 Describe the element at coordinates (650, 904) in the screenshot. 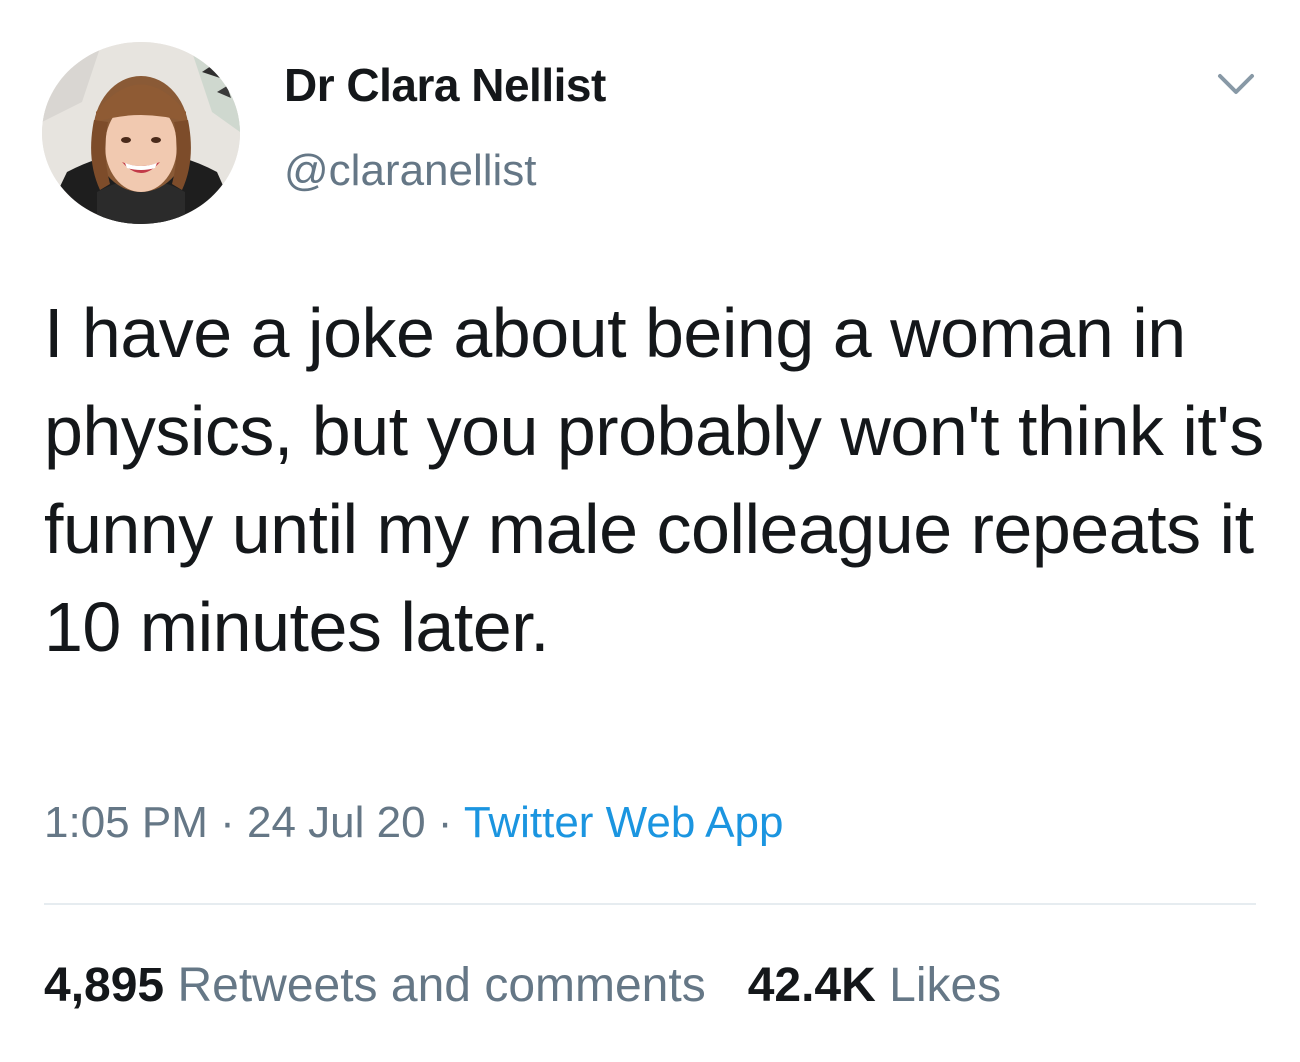

I see `divider` at that location.